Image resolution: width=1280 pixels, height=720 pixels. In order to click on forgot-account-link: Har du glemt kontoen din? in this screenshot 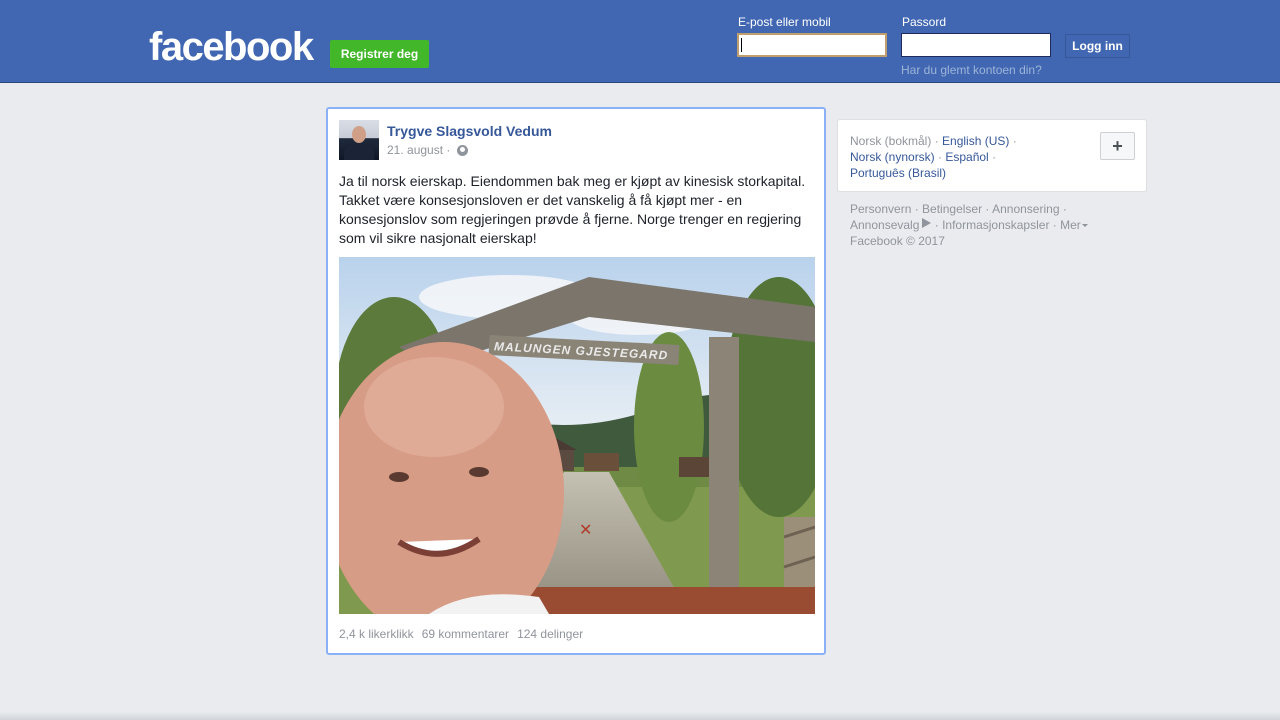, I will do `click(971, 70)`.